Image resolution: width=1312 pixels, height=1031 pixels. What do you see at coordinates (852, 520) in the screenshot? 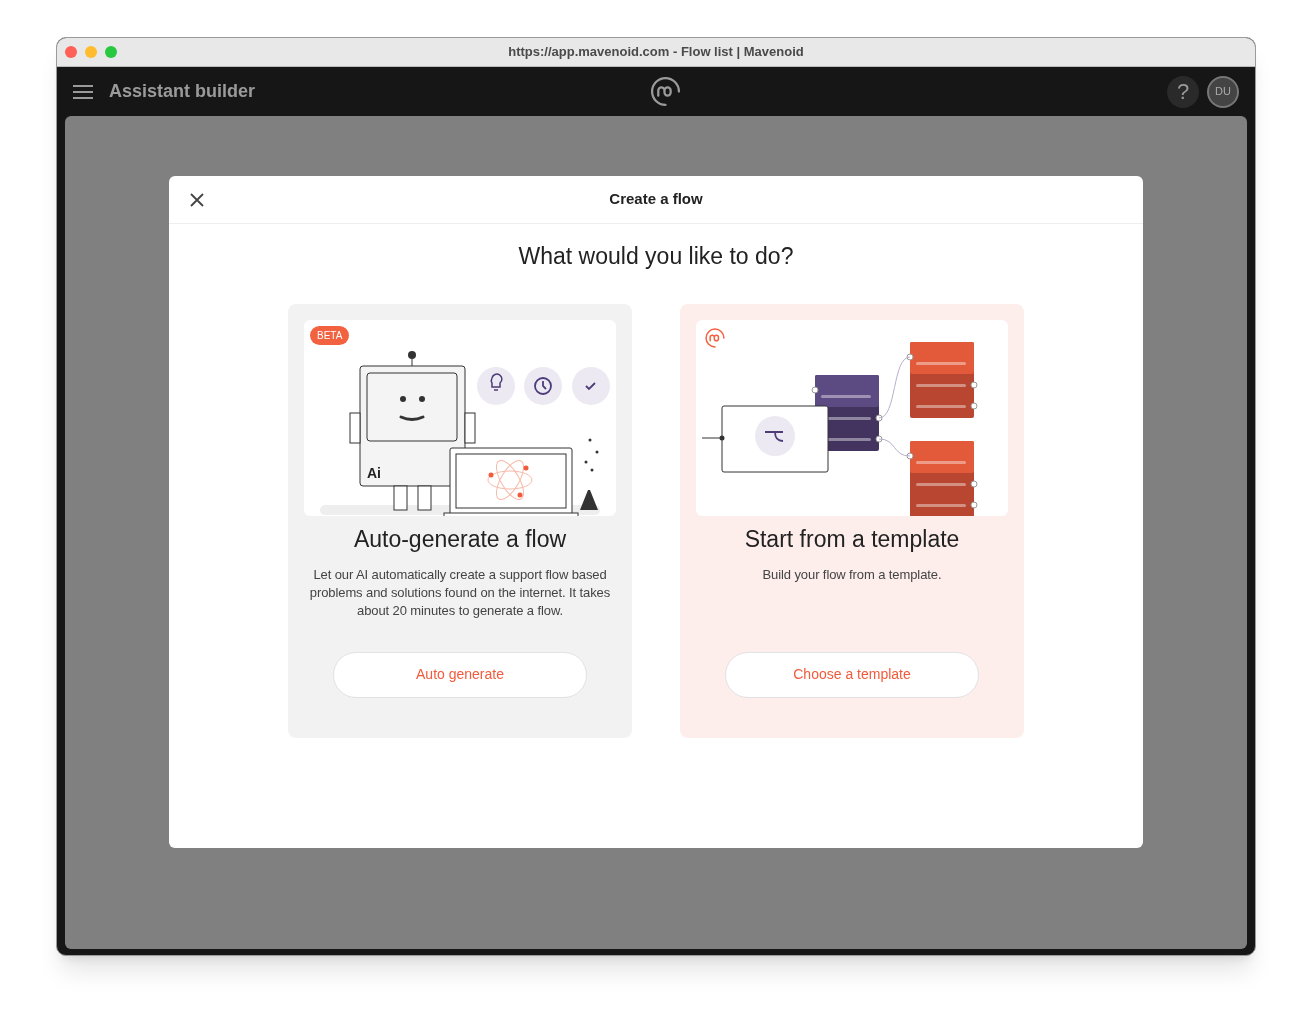
I see `option-card: Start from a template Build your flow from a template. Choose a template` at bounding box center [852, 520].